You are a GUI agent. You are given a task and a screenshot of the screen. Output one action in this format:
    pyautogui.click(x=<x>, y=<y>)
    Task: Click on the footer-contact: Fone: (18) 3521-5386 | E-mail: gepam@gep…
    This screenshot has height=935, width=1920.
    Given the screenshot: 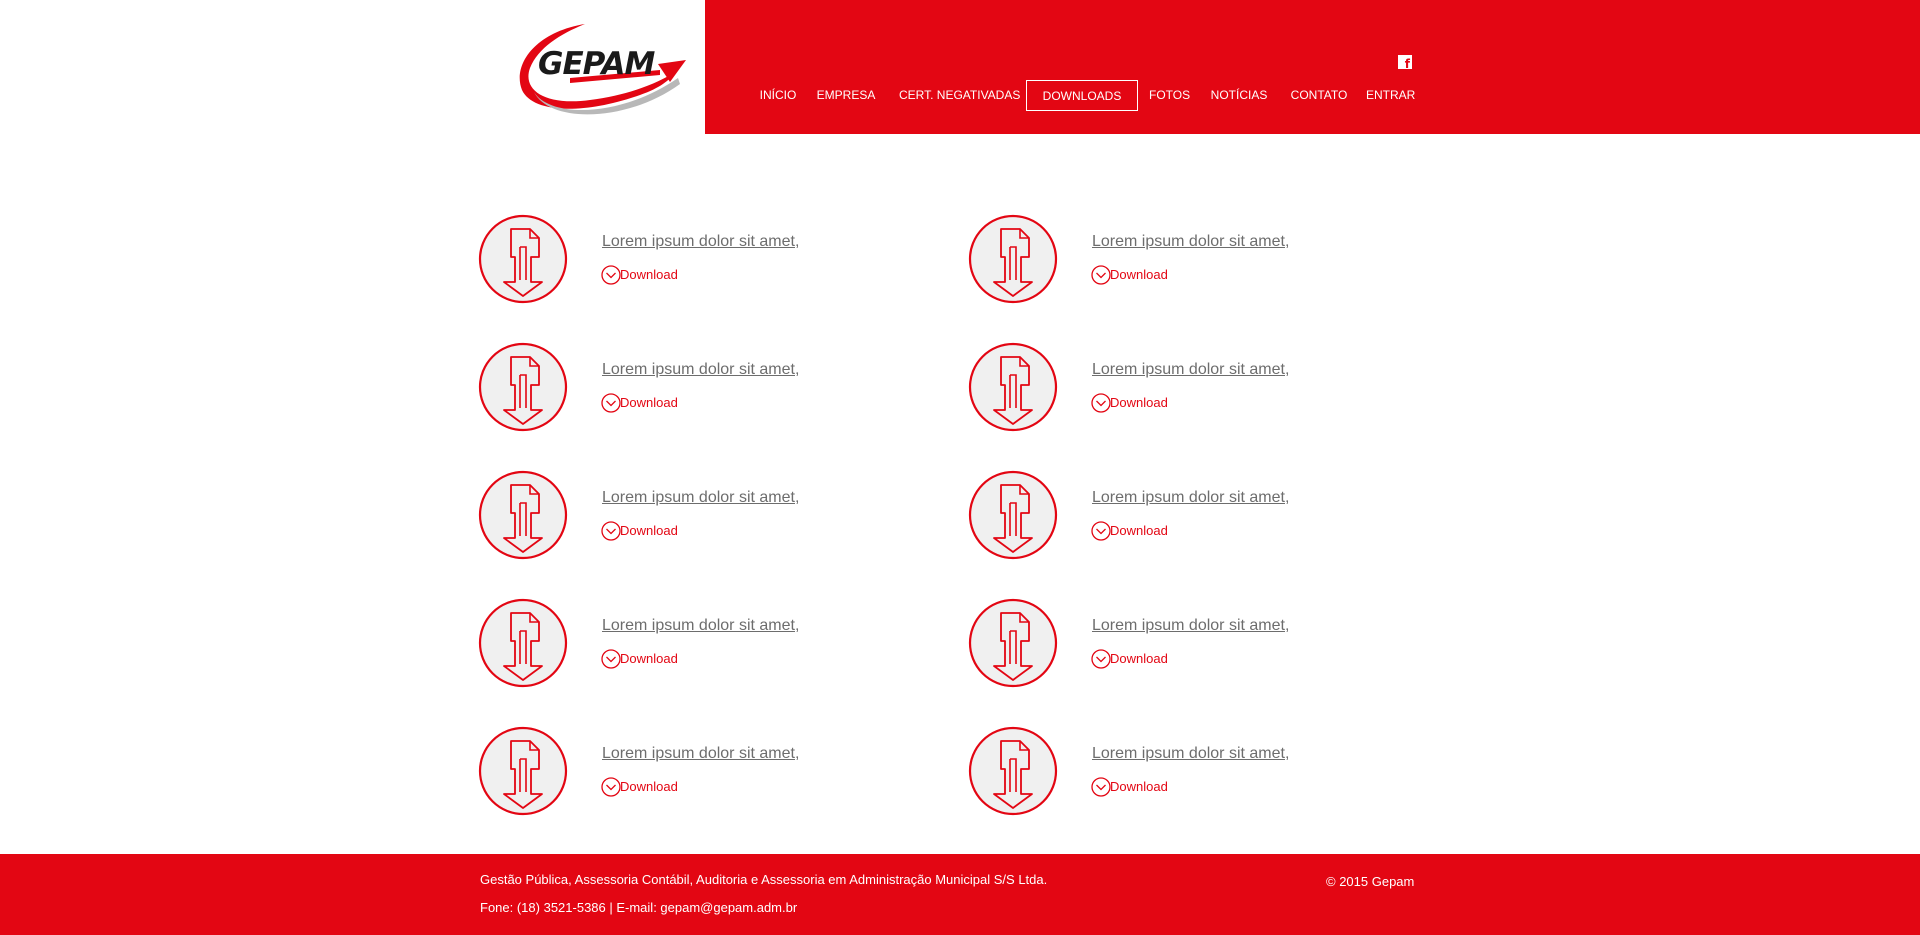 What is the action you would take?
    pyautogui.click(x=639, y=907)
    